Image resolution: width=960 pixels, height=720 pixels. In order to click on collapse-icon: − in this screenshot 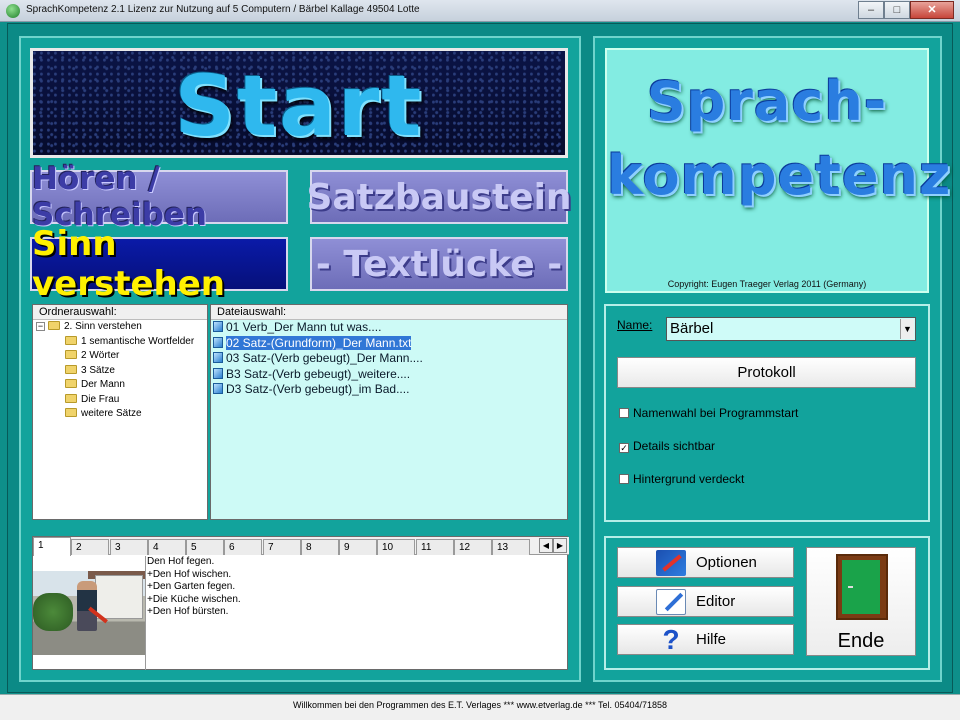, I will do `click(40, 326)`.